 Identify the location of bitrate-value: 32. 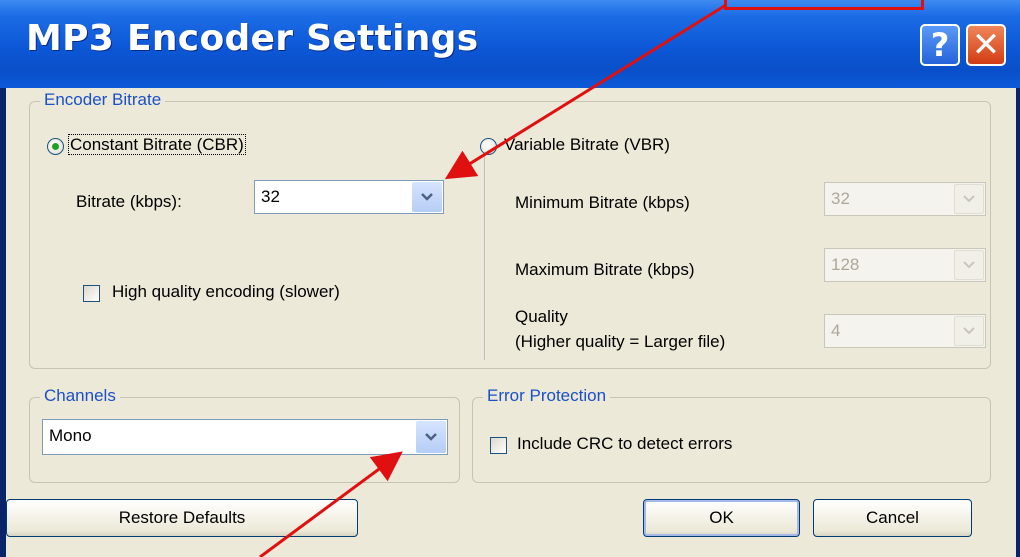
(270, 196).